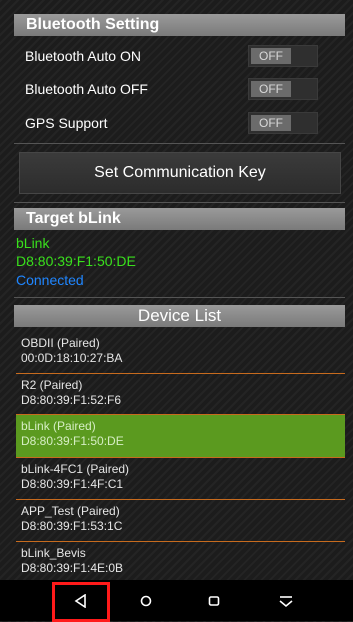 The width and height of the screenshot is (353, 622). I want to click on bluetooth-setting-header: Bluetooth Setting, so click(179, 25).